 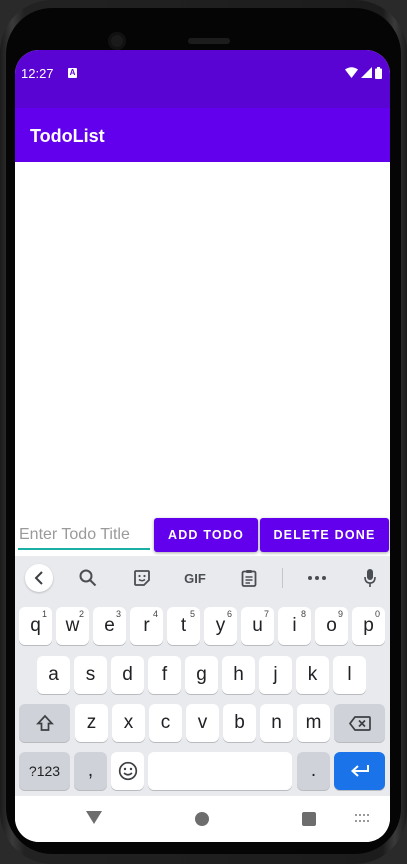 What do you see at coordinates (331, 626) in the screenshot?
I see `key-o: o9` at bounding box center [331, 626].